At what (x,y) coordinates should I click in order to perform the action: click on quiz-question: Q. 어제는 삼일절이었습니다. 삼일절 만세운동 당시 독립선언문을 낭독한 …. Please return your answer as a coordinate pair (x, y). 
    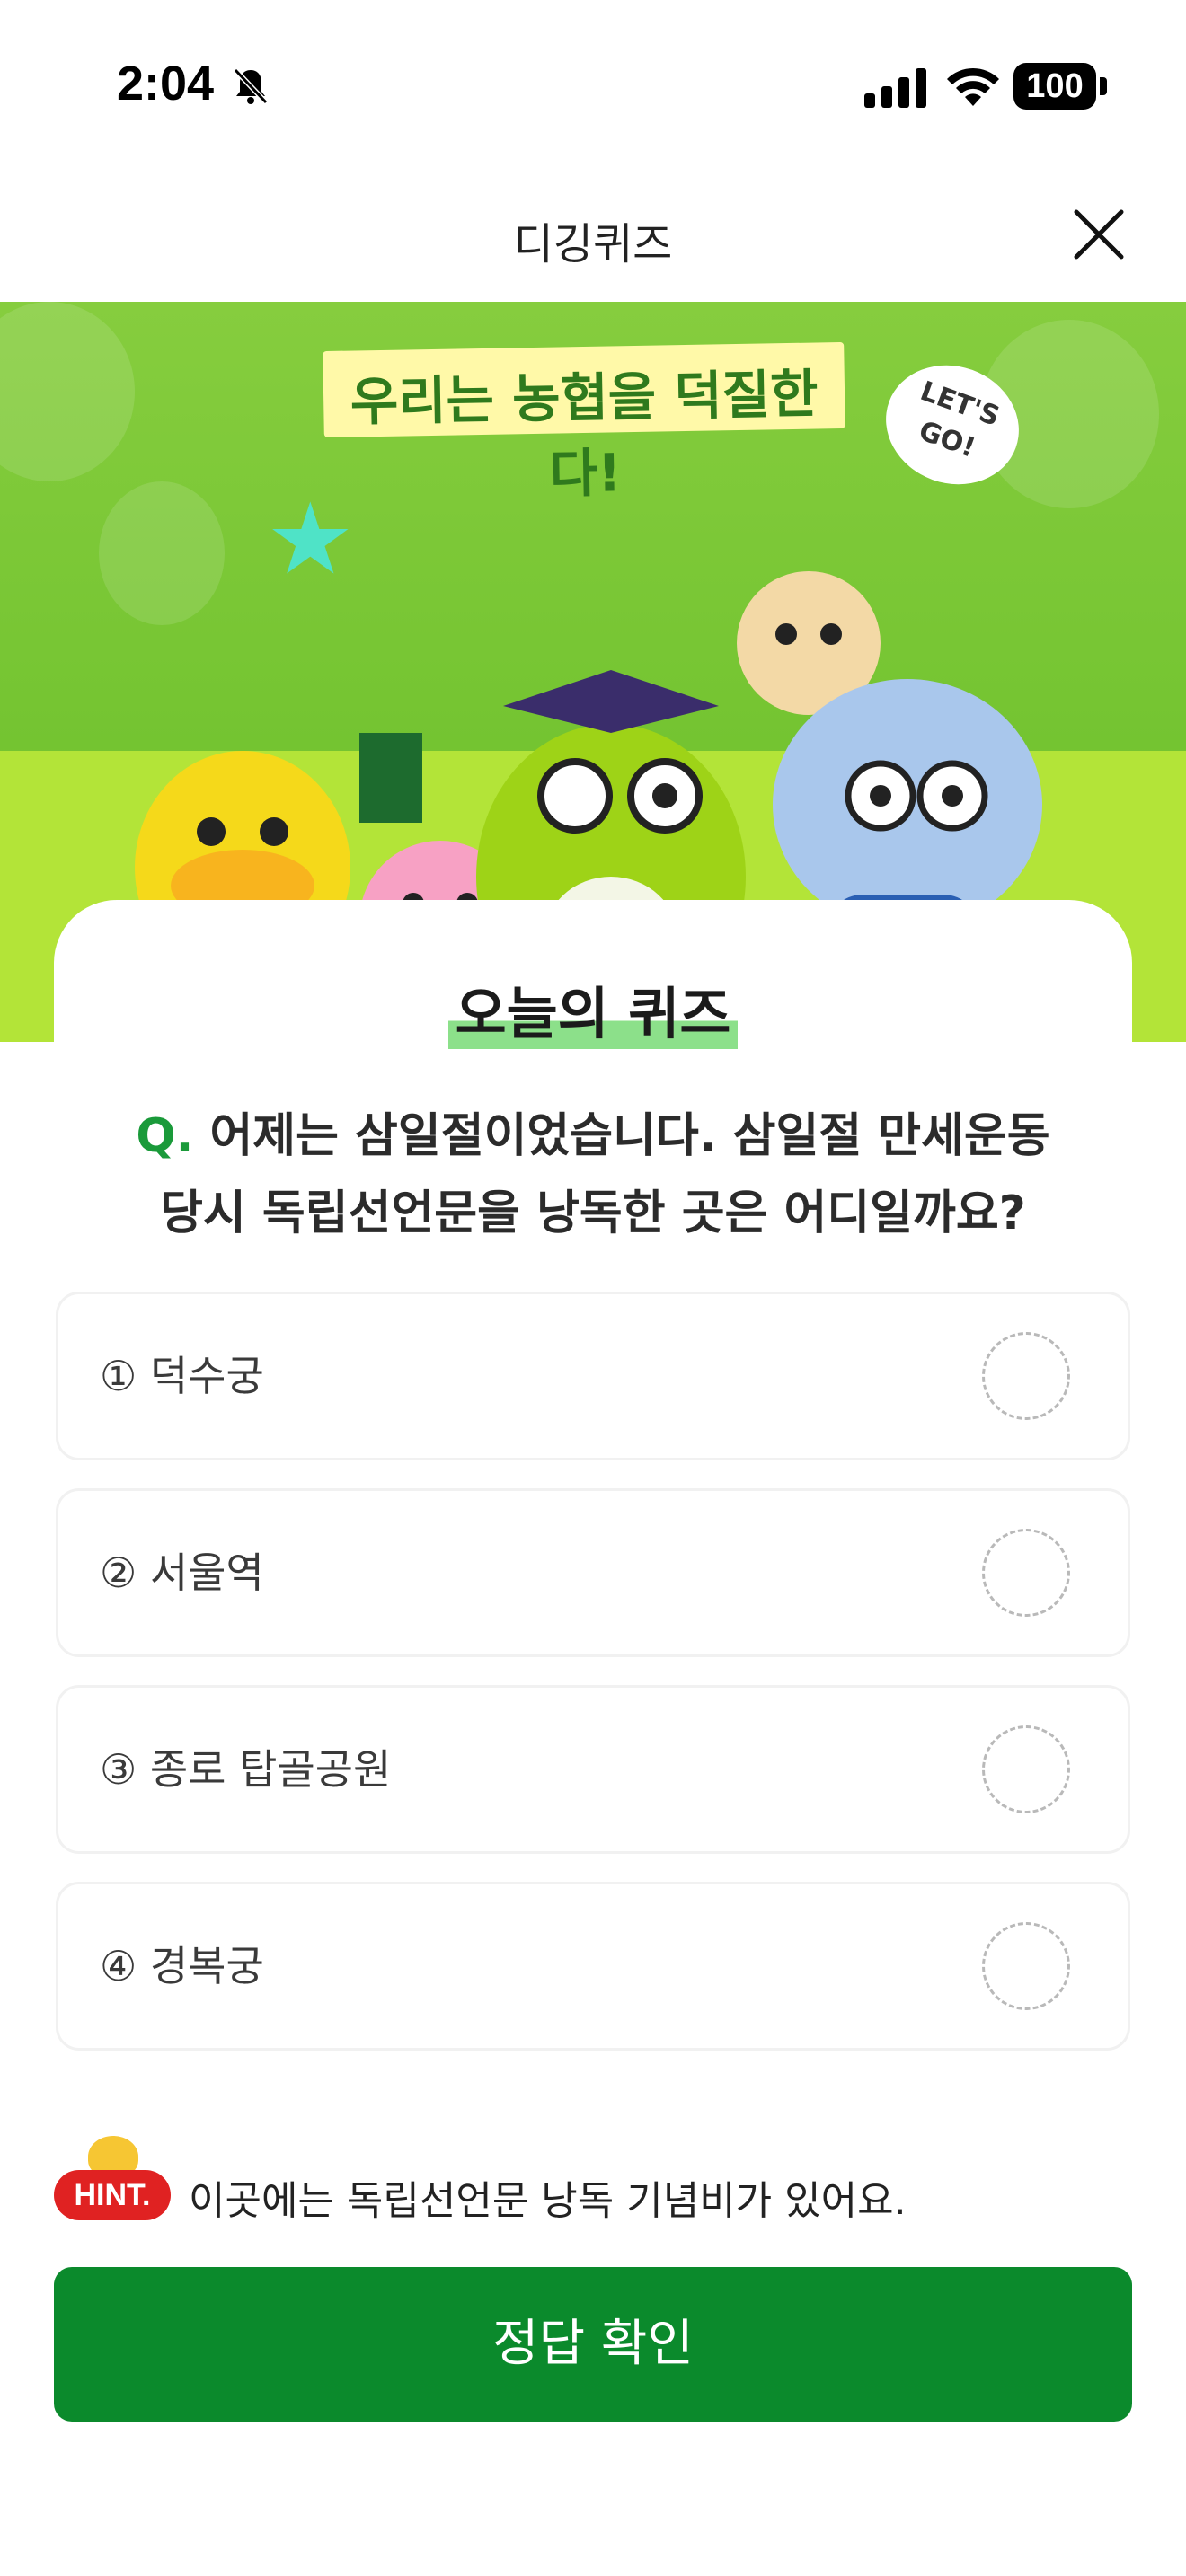
    Looking at the image, I should click on (593, 1175).